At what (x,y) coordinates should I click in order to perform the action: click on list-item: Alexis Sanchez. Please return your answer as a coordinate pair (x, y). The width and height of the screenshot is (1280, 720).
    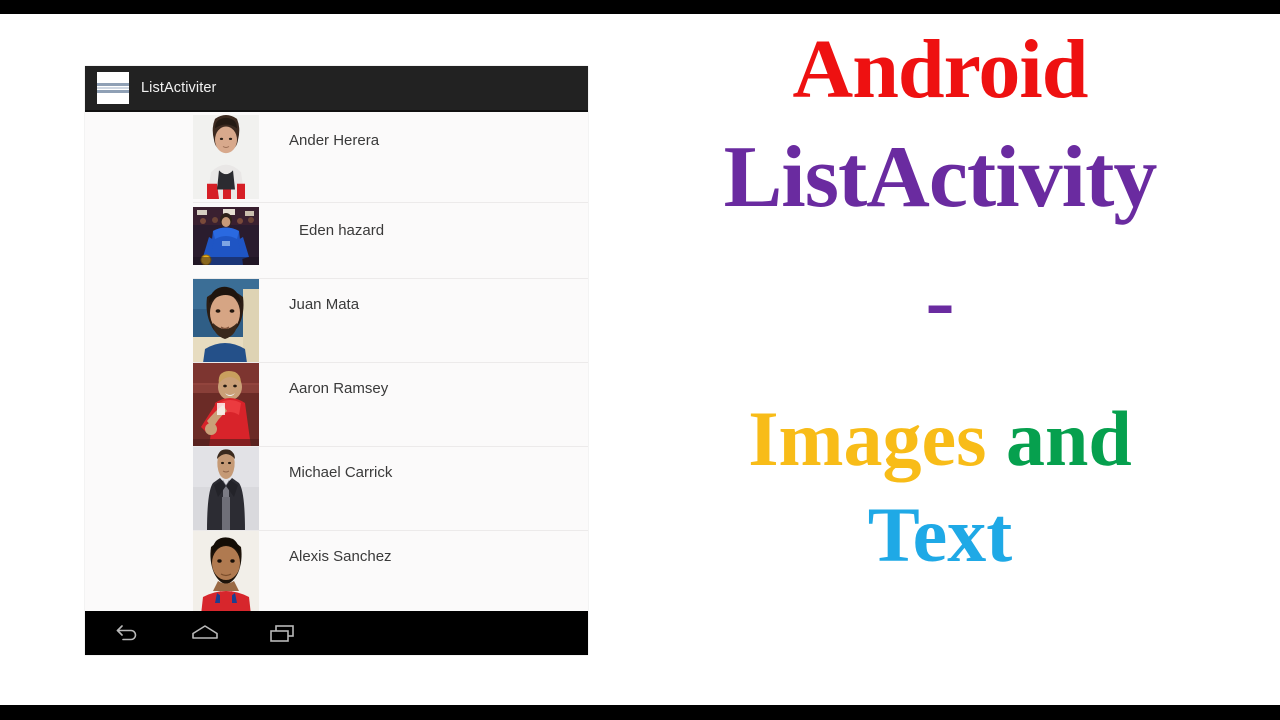
    Looking at the image, I should click on (336, 571).